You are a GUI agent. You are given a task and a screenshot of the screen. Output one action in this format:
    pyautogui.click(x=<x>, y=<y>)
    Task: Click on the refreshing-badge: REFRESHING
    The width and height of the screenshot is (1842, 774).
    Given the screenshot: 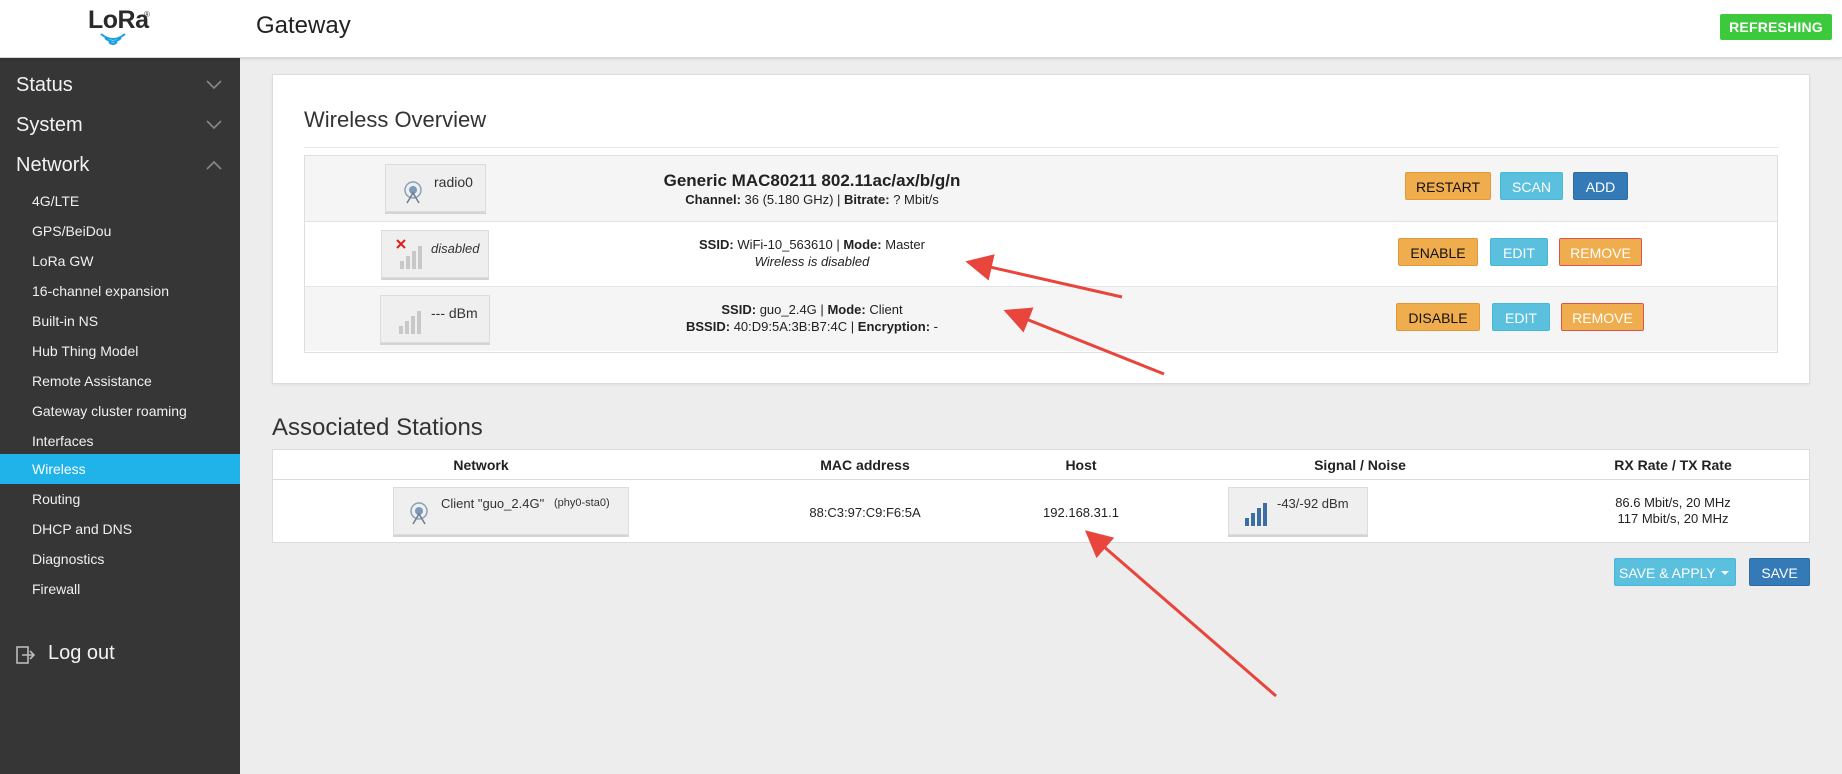 What is the action you would take?
    pyautogui.click(x=1776, y=27)
    